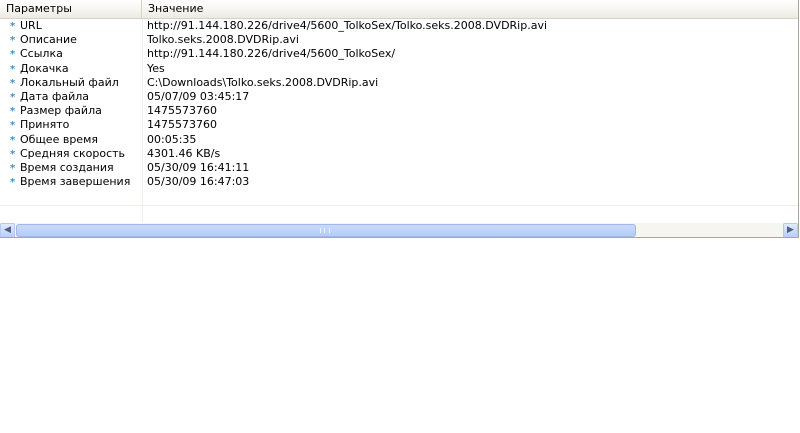 The height and width of the screenshot is (433, 800). What do you see at coordinates (41, 54) in the screenshot?
I see `parameter-name: Ссылка` at bounding box center [41, 54].